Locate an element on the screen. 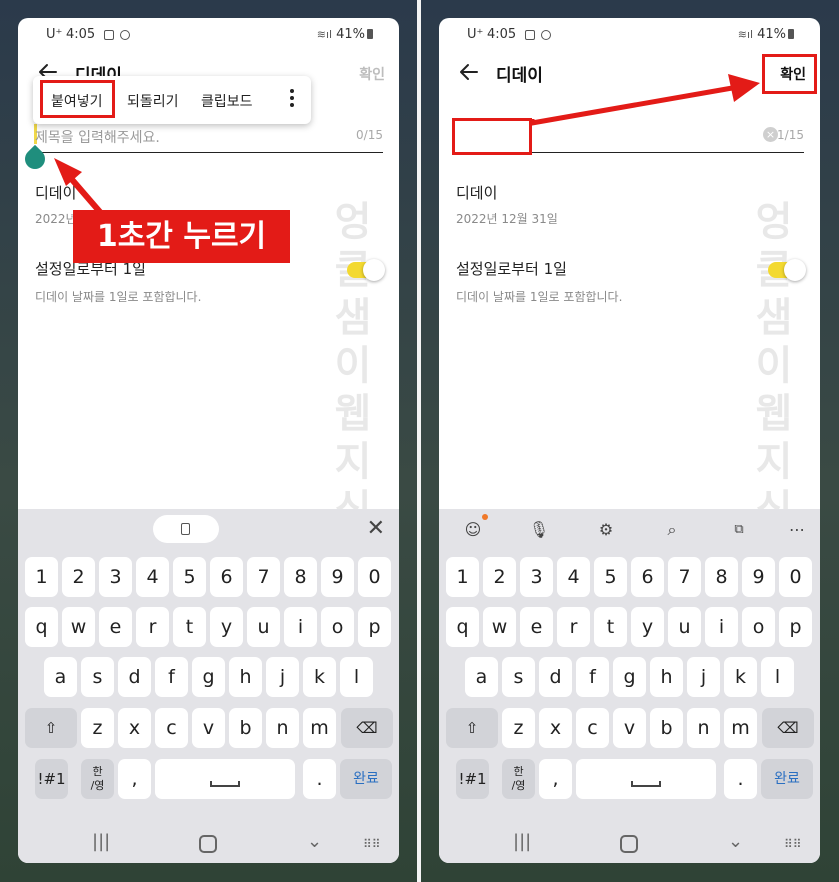  more-options-icon is located at coordinates (292, 99).